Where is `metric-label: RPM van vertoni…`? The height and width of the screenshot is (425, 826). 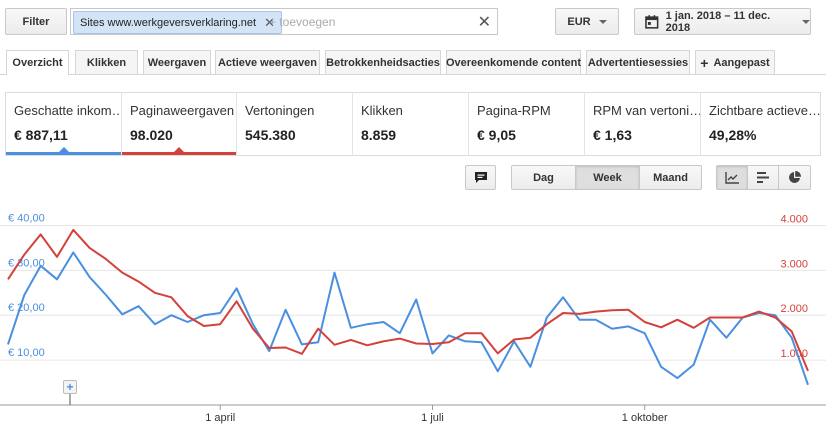
metric-label: RPM van vertoni… is located at coordinates (646, 110).